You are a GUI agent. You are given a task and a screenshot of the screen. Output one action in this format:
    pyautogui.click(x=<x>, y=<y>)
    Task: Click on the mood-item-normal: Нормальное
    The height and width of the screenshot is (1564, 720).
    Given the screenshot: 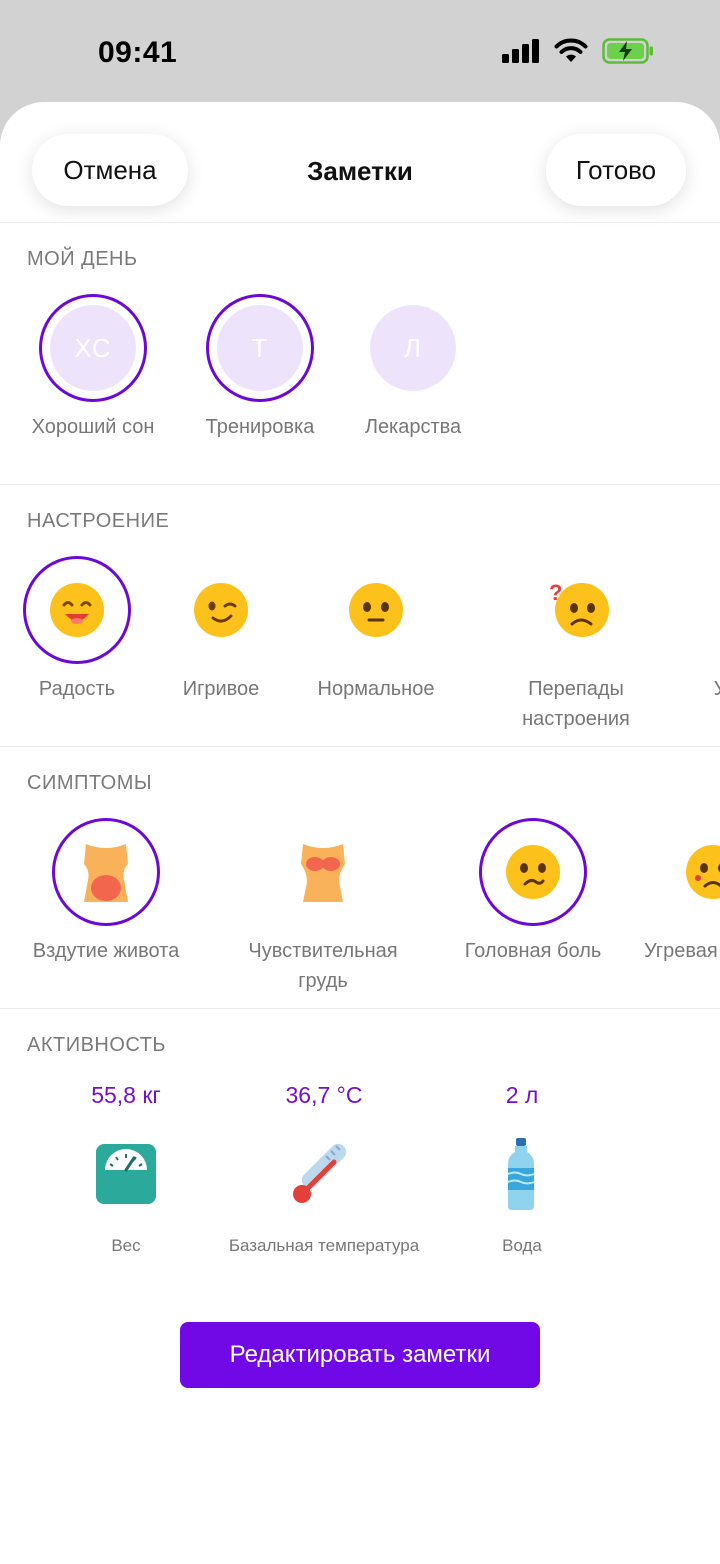 What is the action you would take?
    pyautogui.click(x=376, y=651)
    